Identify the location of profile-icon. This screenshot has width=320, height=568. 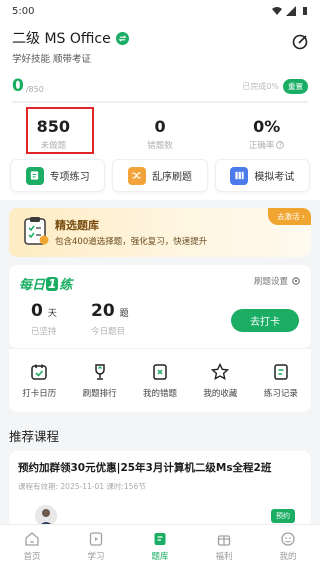
(288, 539).